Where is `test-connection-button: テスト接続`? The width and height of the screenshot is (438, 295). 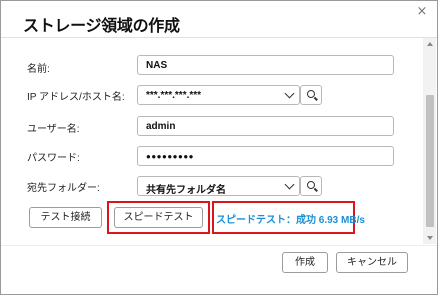
test-connection-button: テスト接続 is located at coordinates (65, 217).